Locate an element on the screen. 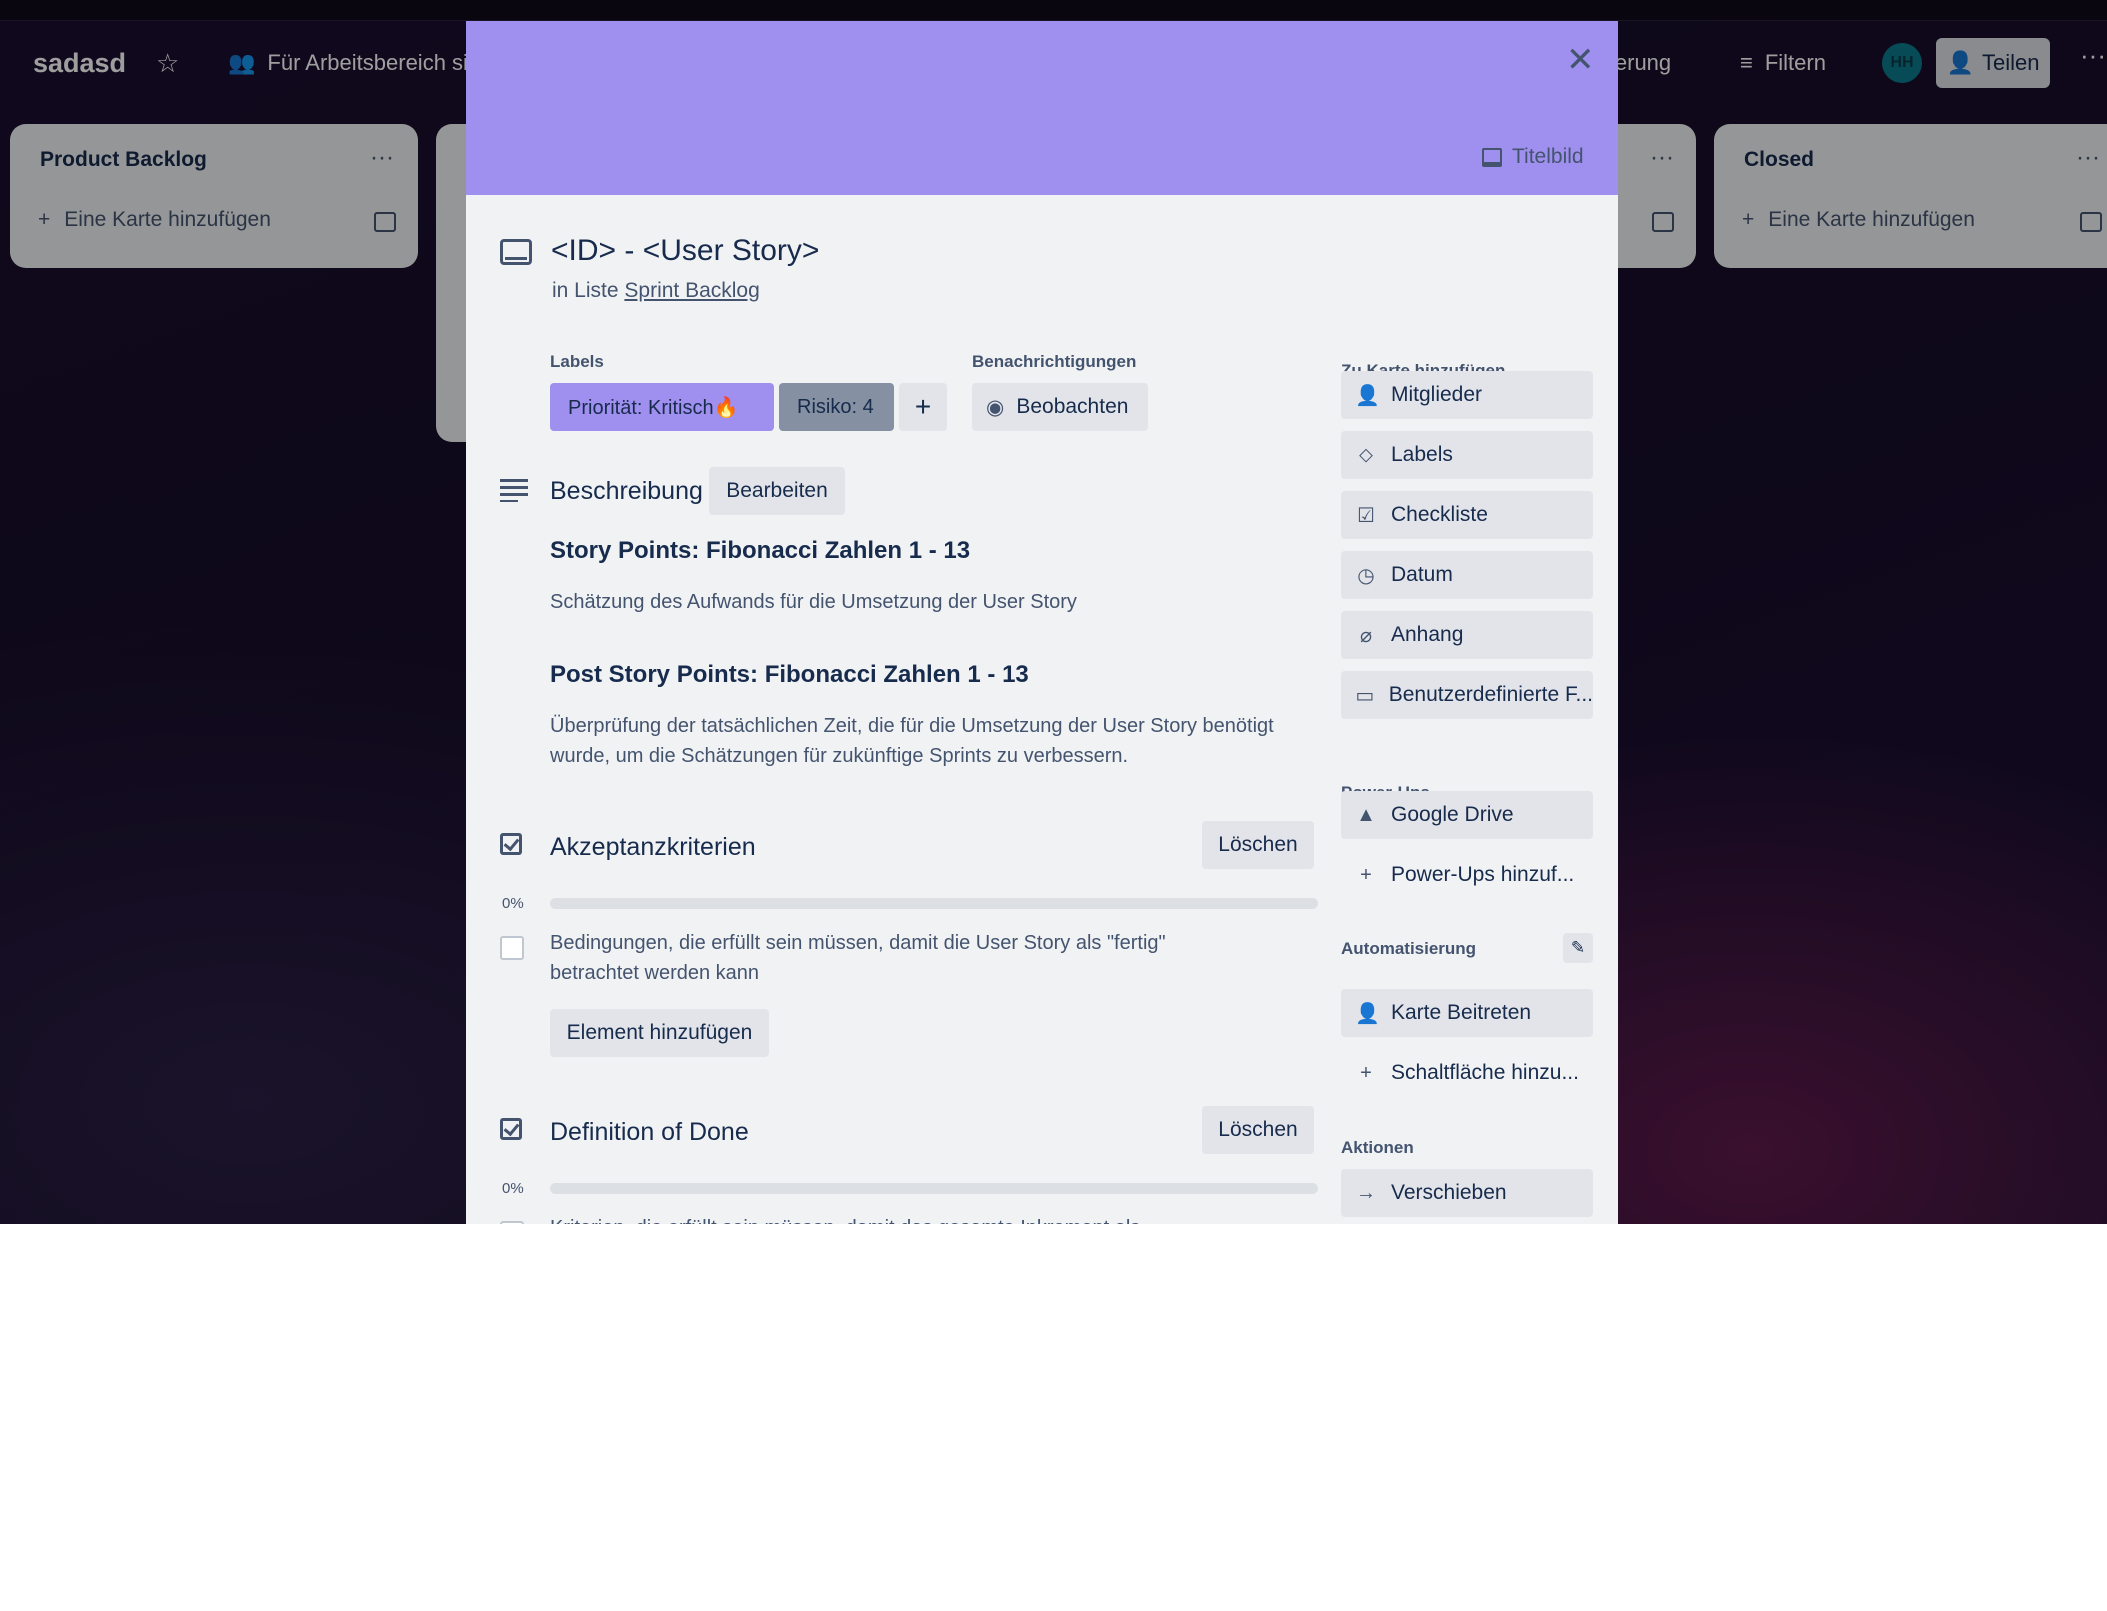 This screenshot has width=2107, height=1611. button-label: Datum is located at coordinates (1422, 574).